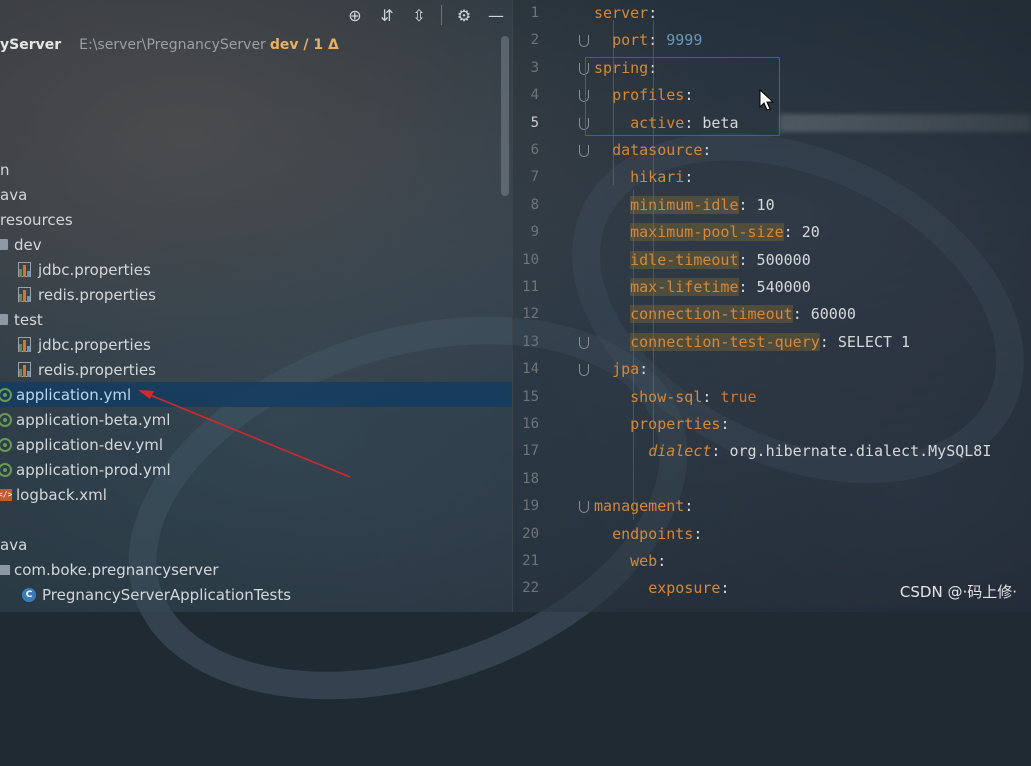 The image size is (1031, 766). Describe the element at coordinates (958, 592) in the screenshot. I see `watermark: CSDN @·码上修·` at that location.